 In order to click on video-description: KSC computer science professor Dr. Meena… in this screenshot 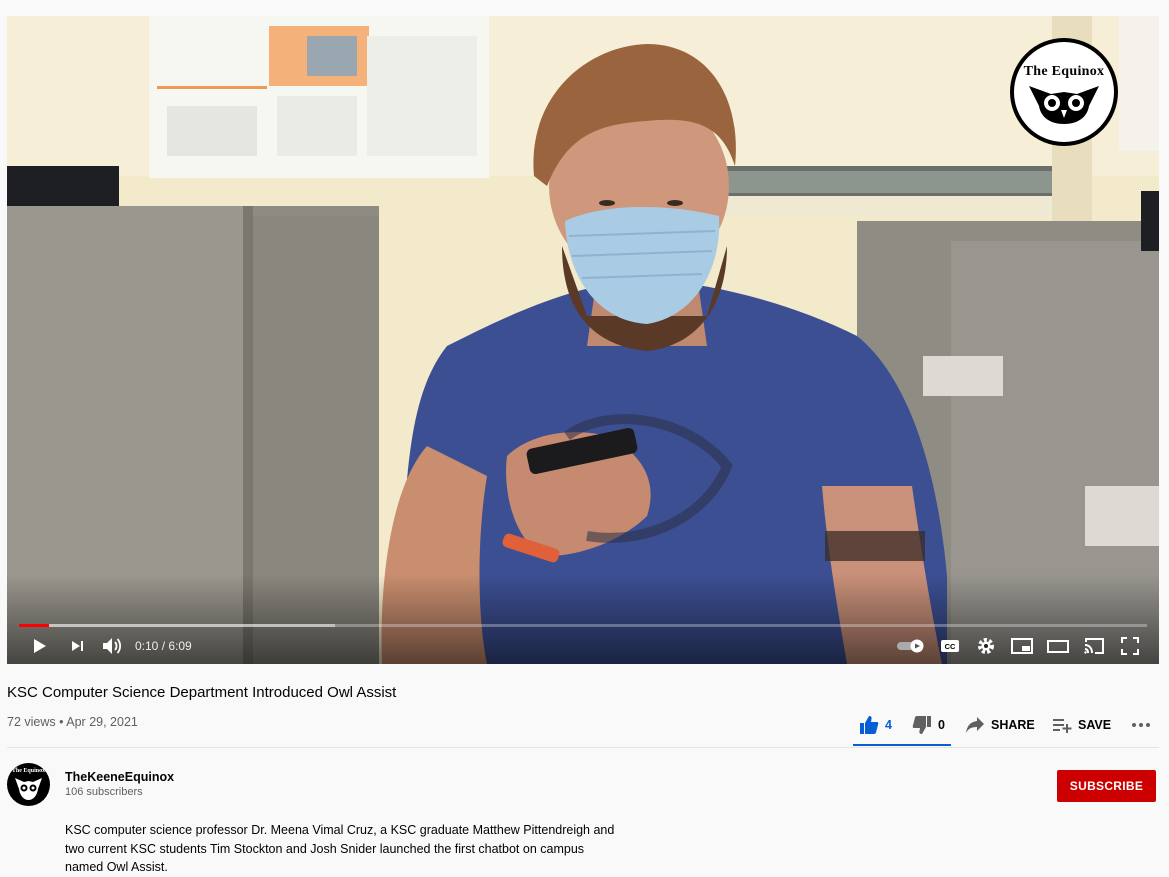, I will do `click(340, 848)`.